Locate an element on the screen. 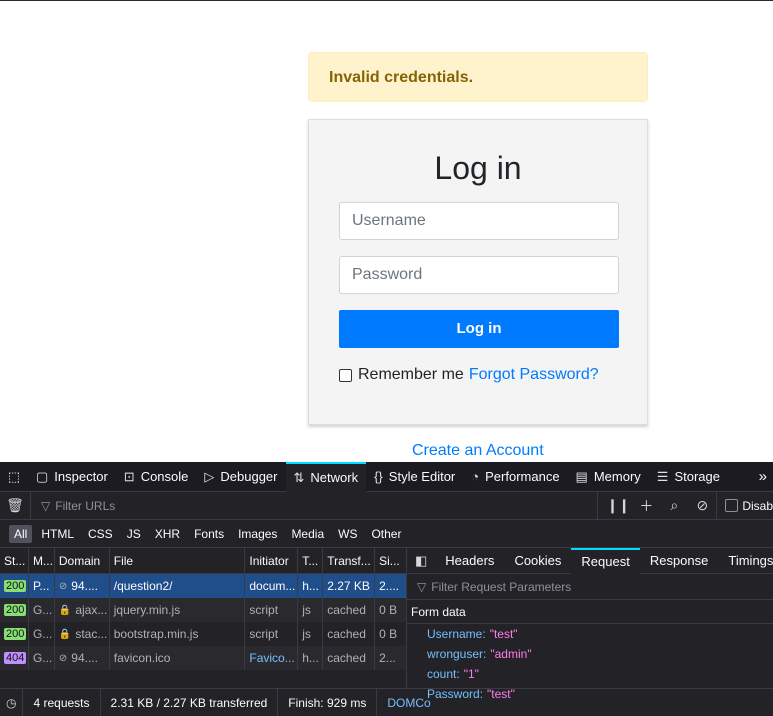  tab-headers: Headers is located at coordinates (469, 561).